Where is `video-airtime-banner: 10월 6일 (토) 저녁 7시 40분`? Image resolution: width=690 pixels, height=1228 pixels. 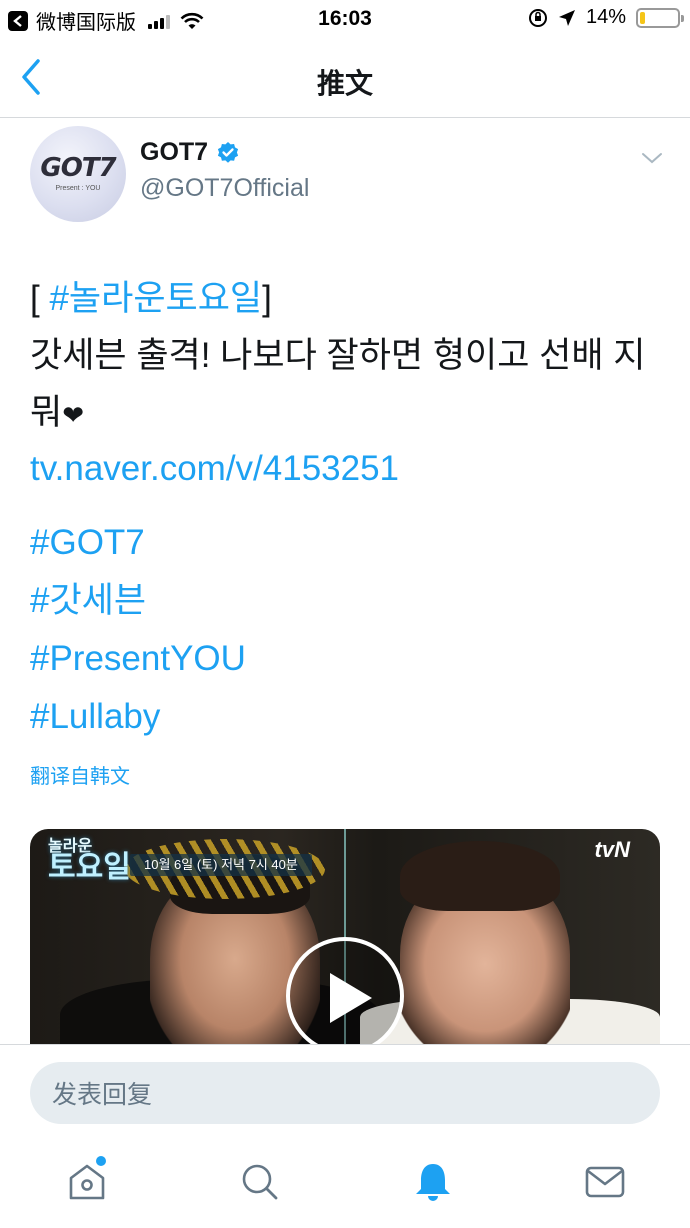
video-airtime-banner: 10월 6일 (토) 저녁 7시 40분 is located at coordinates (221, 865).